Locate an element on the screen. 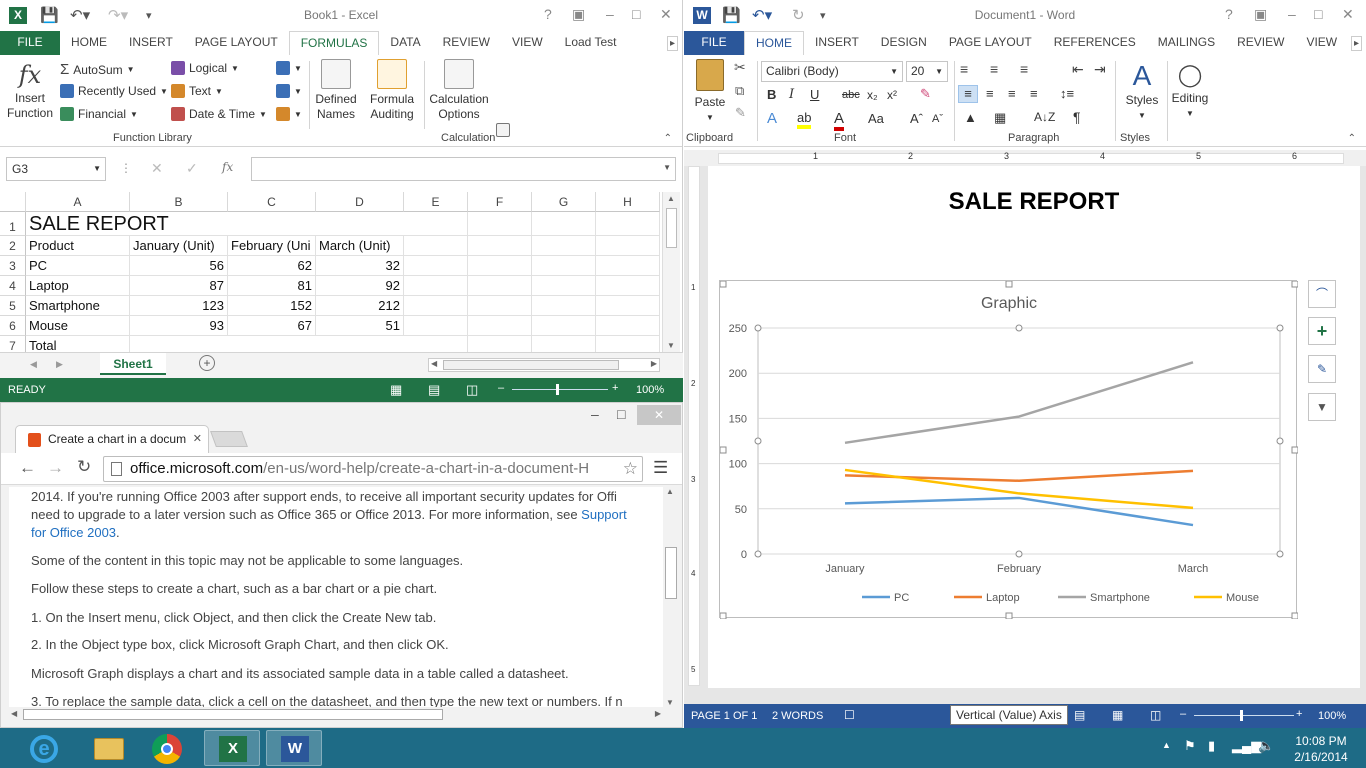  support-link: Support is located at coordinates (604, 514).